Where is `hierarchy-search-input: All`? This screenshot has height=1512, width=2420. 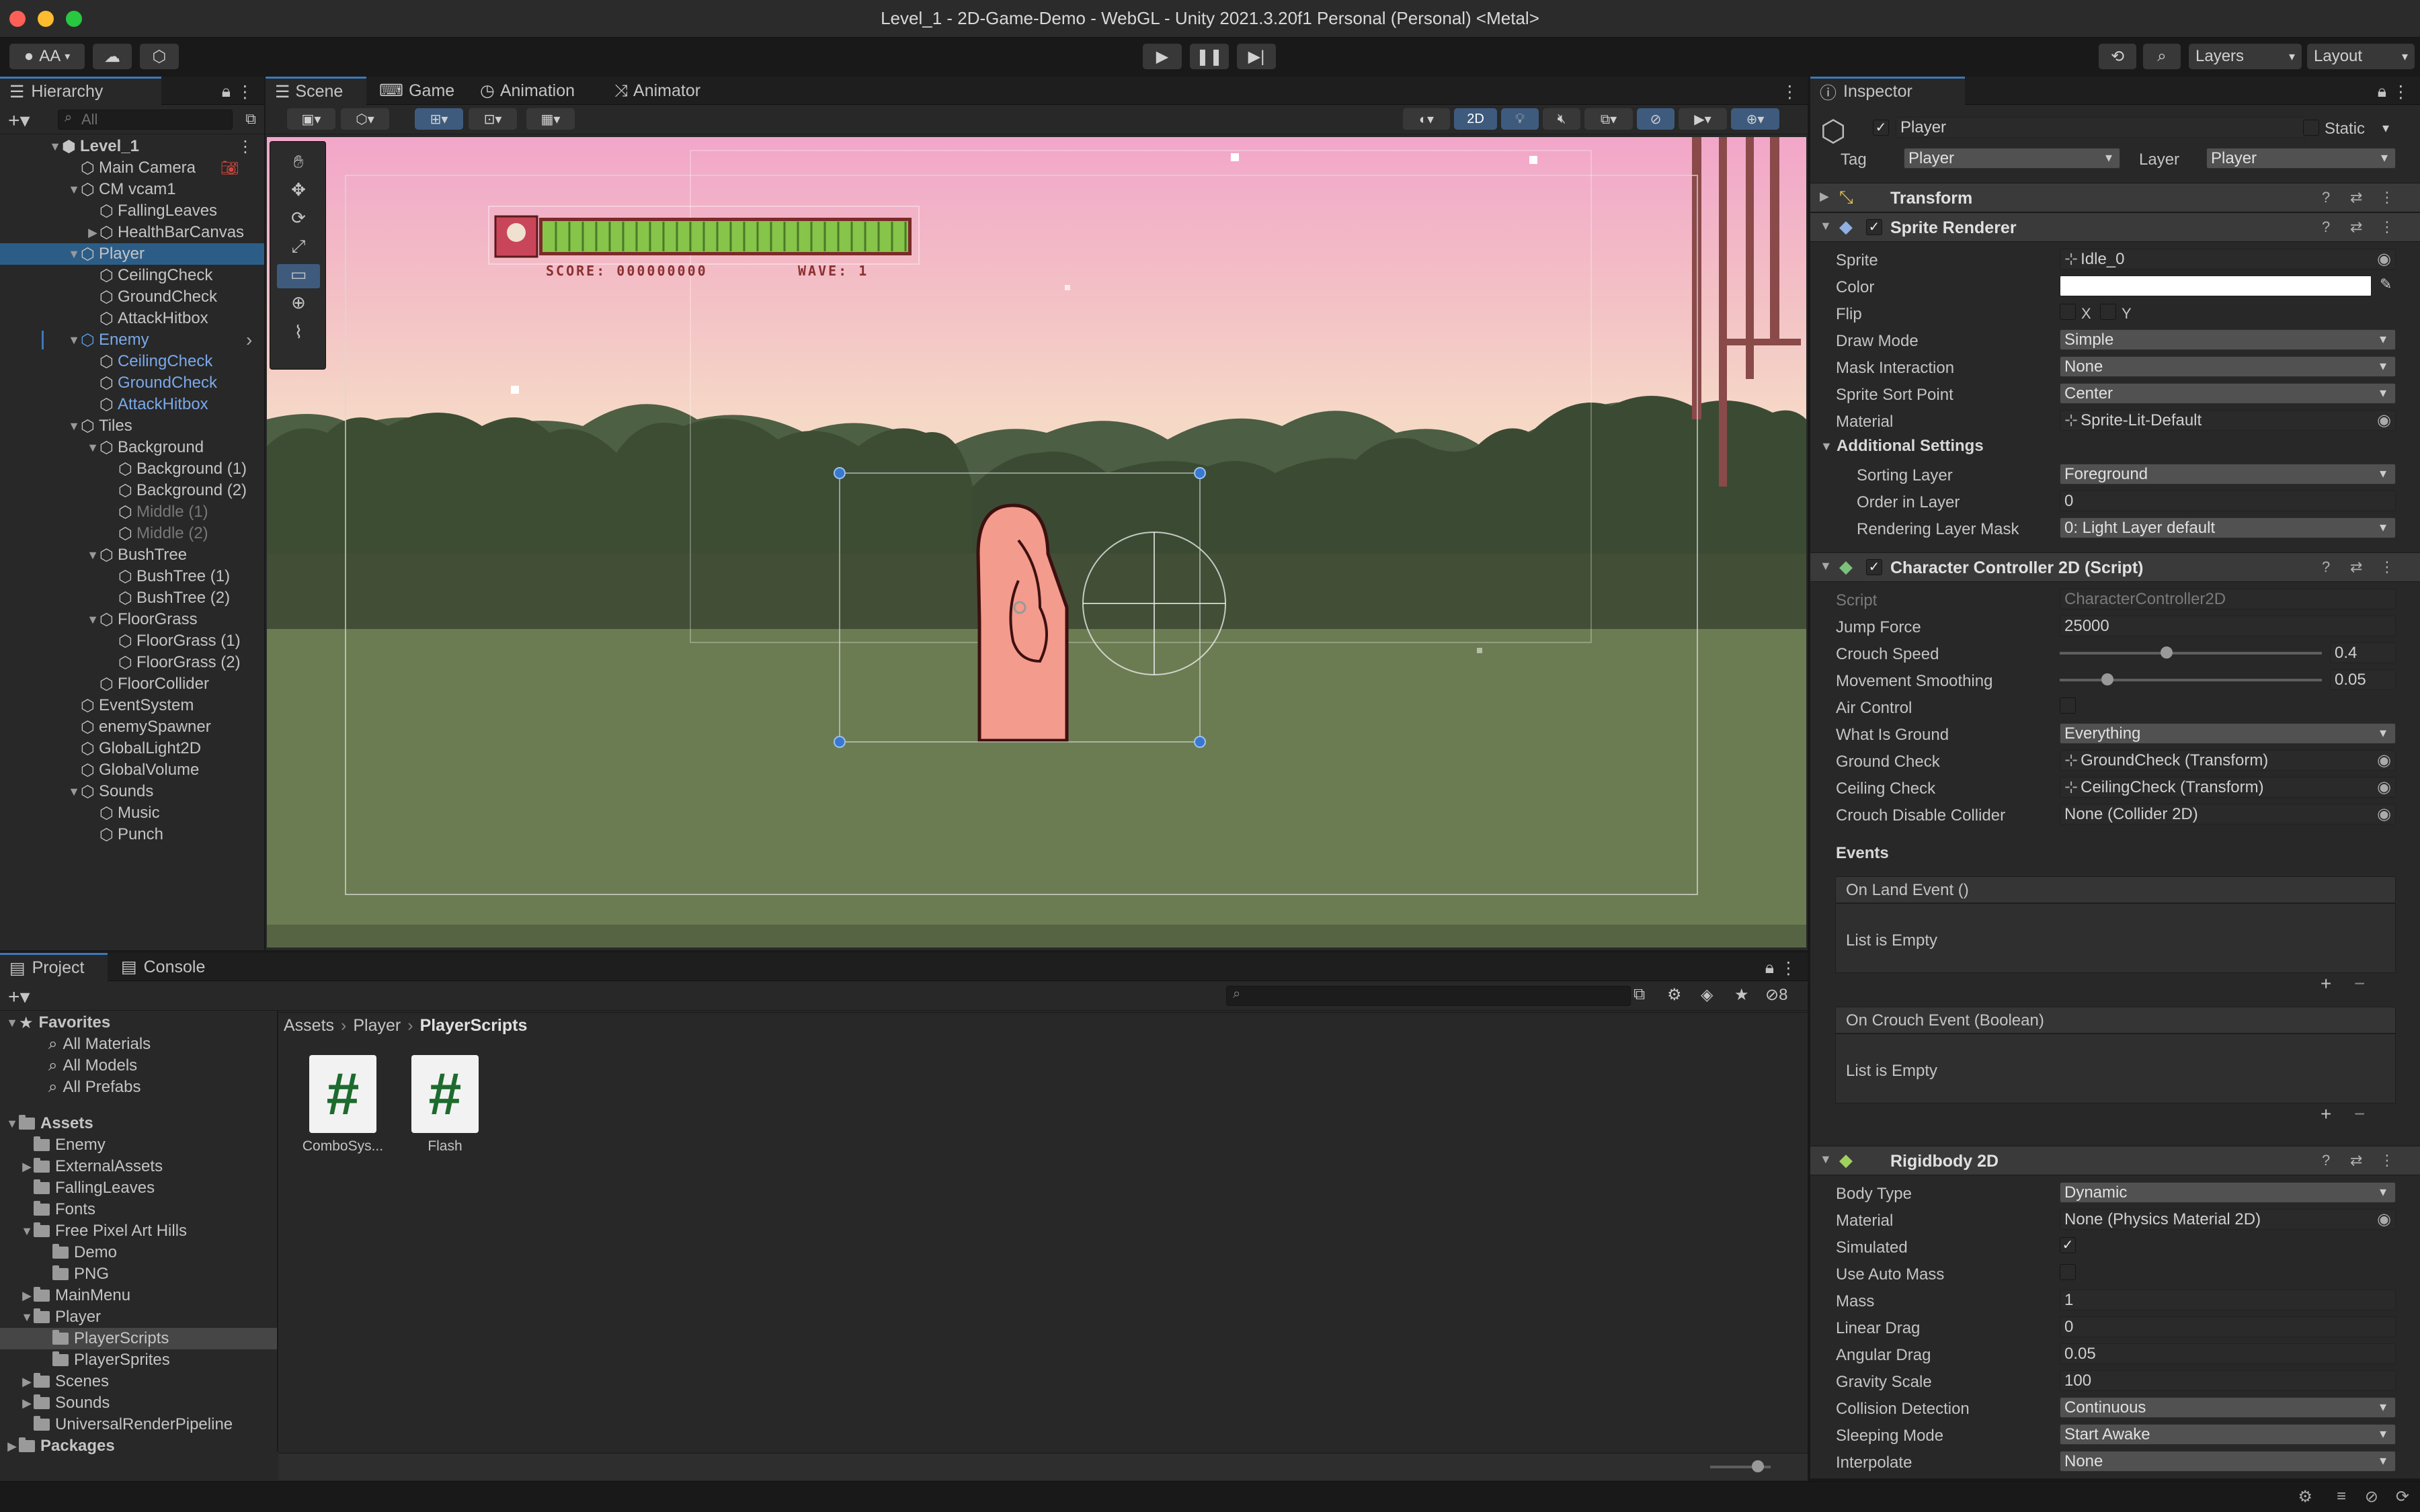 hierarchy-search-input: All is located at coordinates (145, 120).